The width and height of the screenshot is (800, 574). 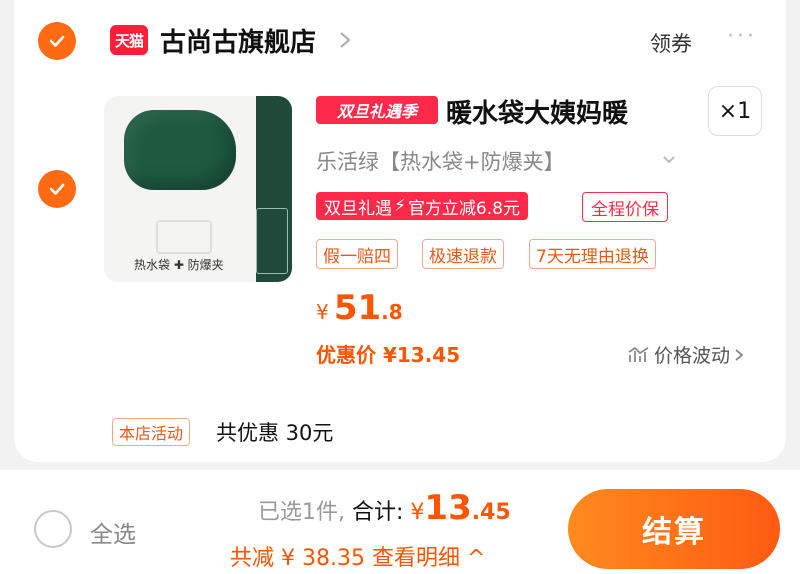 I want to click on store-activity-text: 共优惠 30元, so click(x=274, y=432).